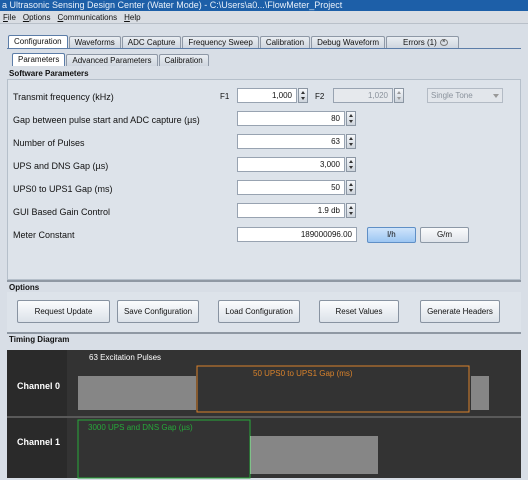  Describe the element at coordinates (140, 427) in the screenshot. I see `dns-gap-label: 3000 UPS and DNS Gap (µs)` at that location.